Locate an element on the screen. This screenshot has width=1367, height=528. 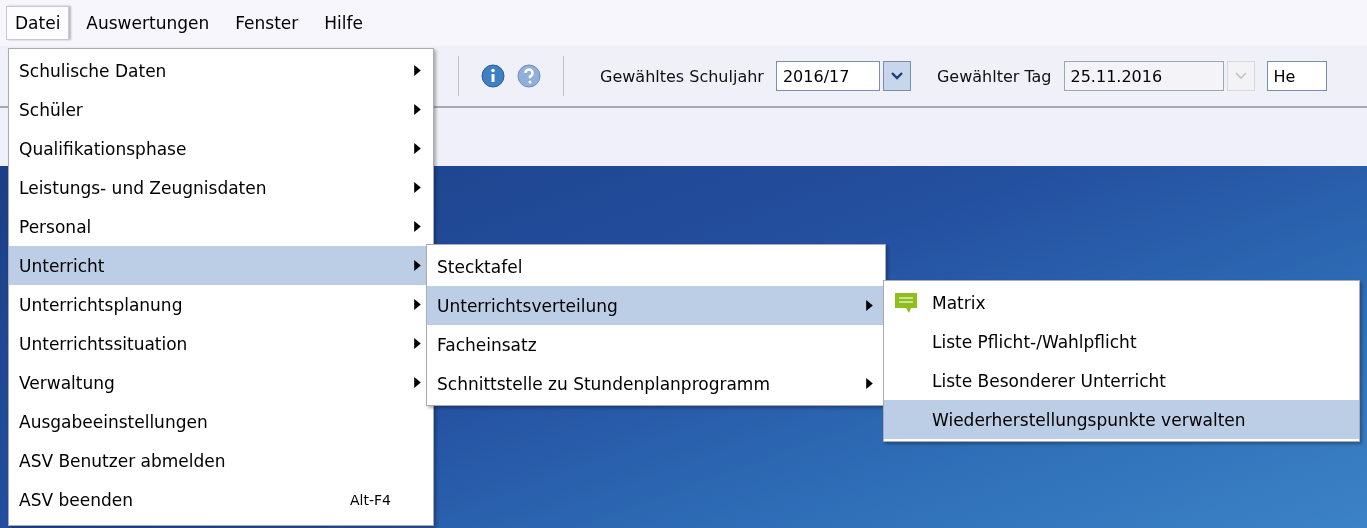
message-icon is located at coordinates (906, 302).